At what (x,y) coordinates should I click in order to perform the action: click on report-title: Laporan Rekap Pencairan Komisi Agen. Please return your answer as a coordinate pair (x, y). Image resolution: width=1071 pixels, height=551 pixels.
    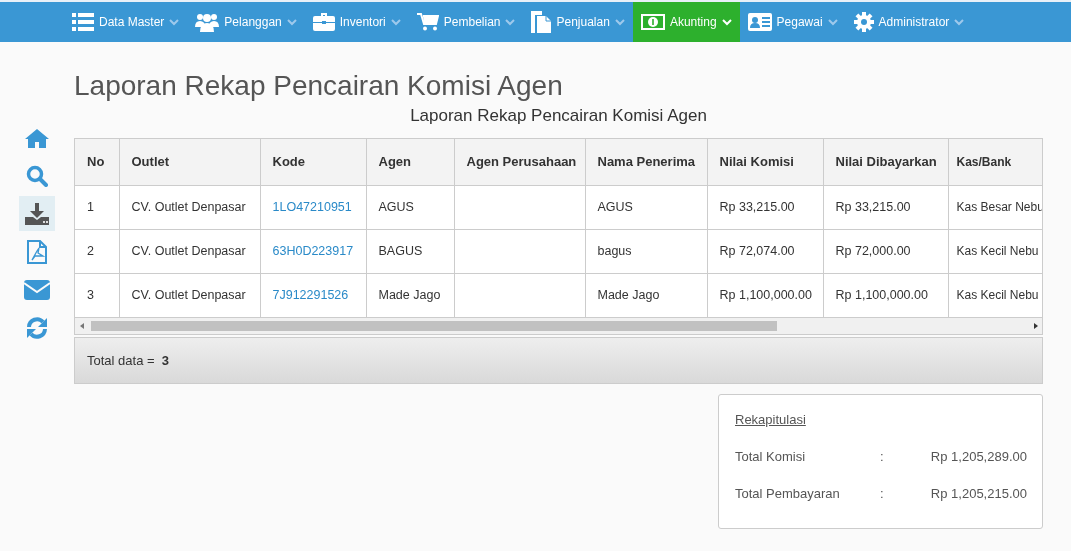
    Looking at the image, I should click on (558, 116).